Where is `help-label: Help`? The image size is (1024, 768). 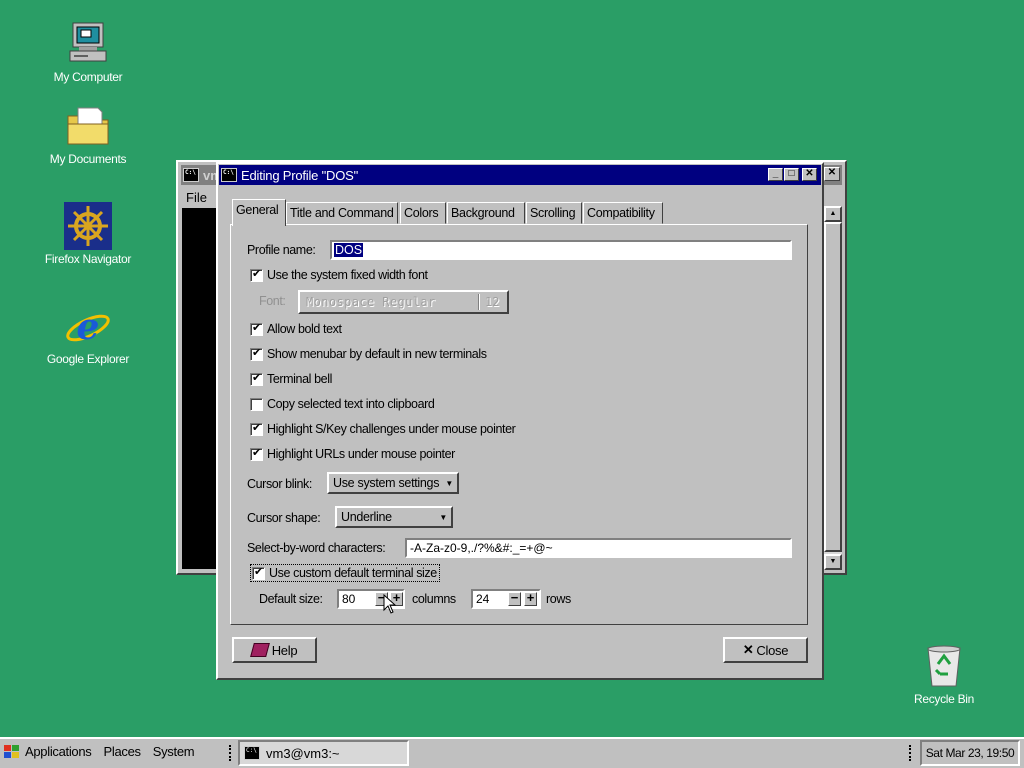 help-label: Help is located at coordinates (284, 650).